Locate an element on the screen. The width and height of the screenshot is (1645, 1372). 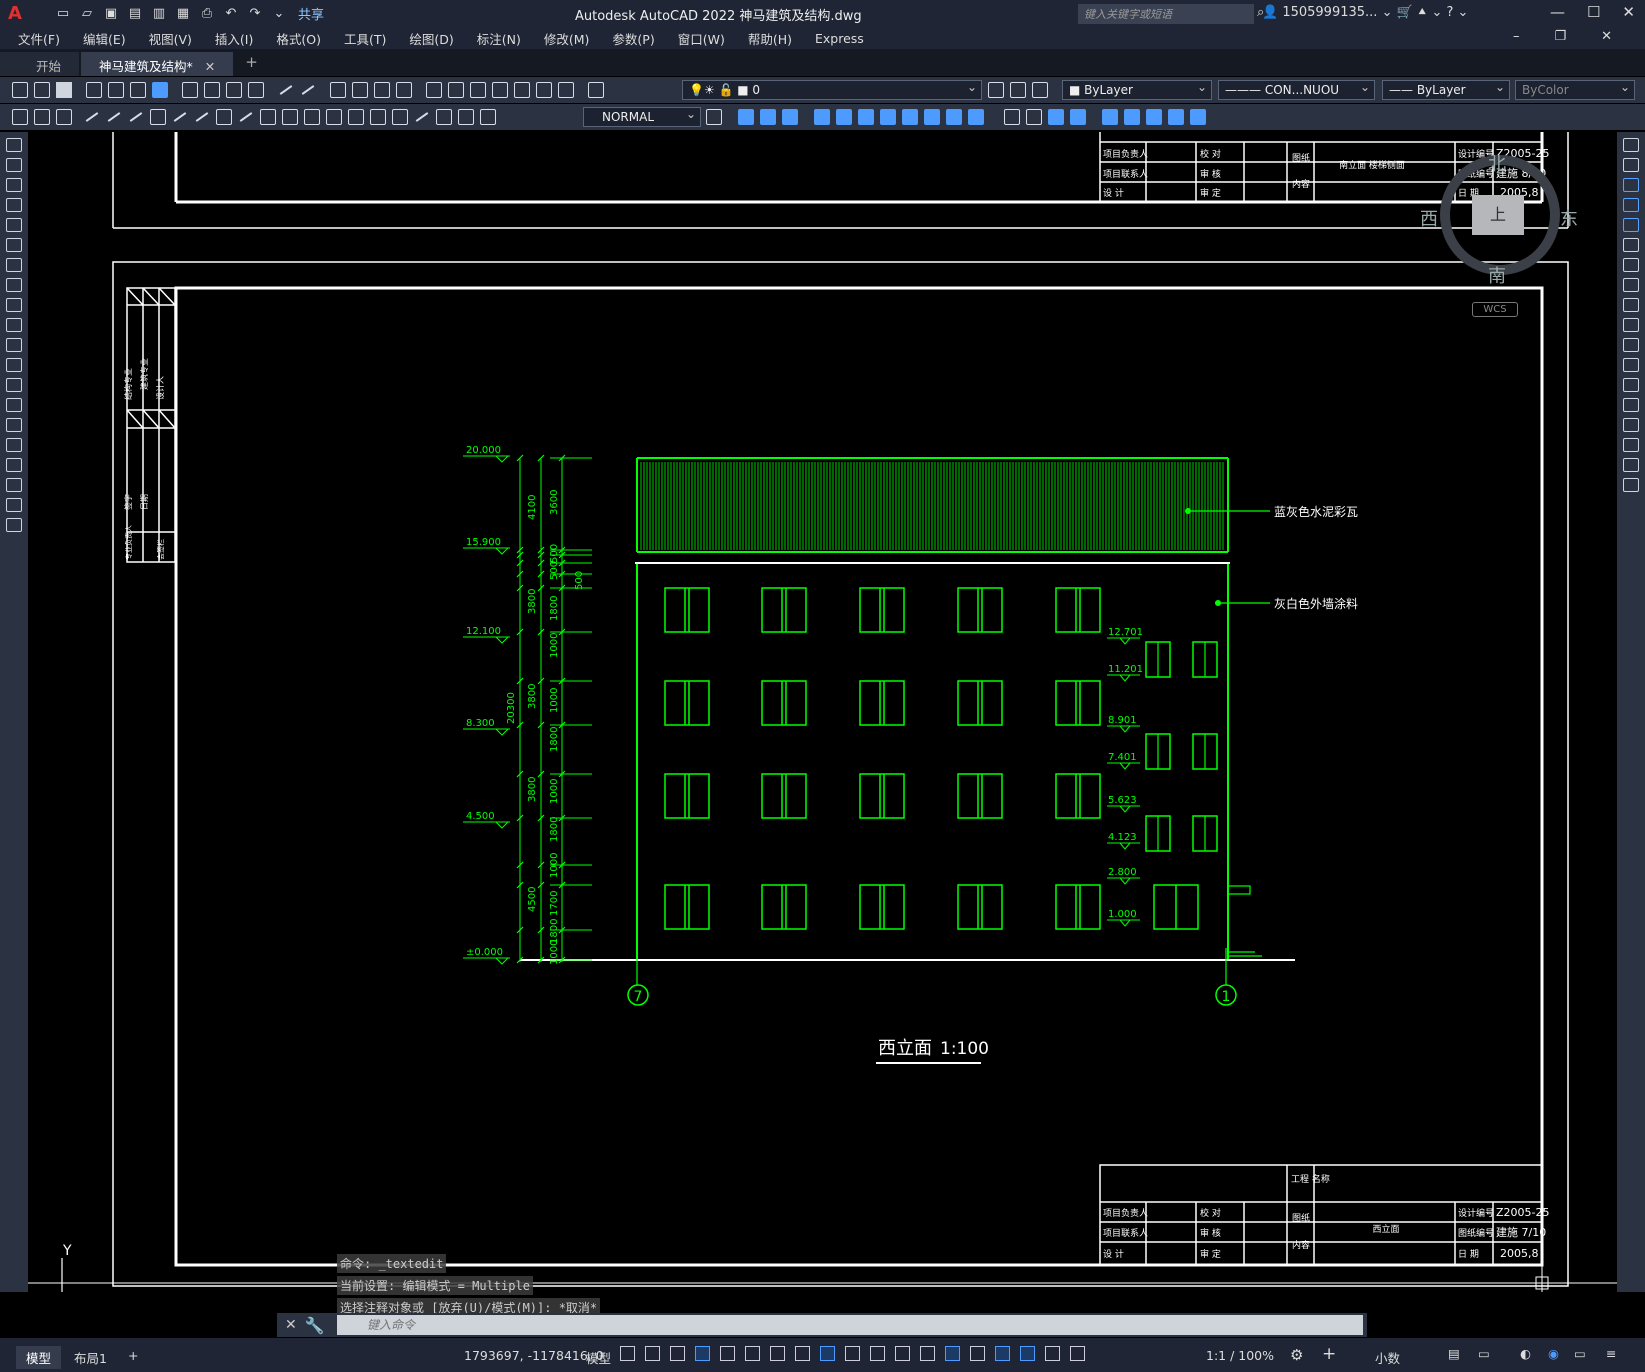
gradient-tool-icon is located at coordinates (14, 445).